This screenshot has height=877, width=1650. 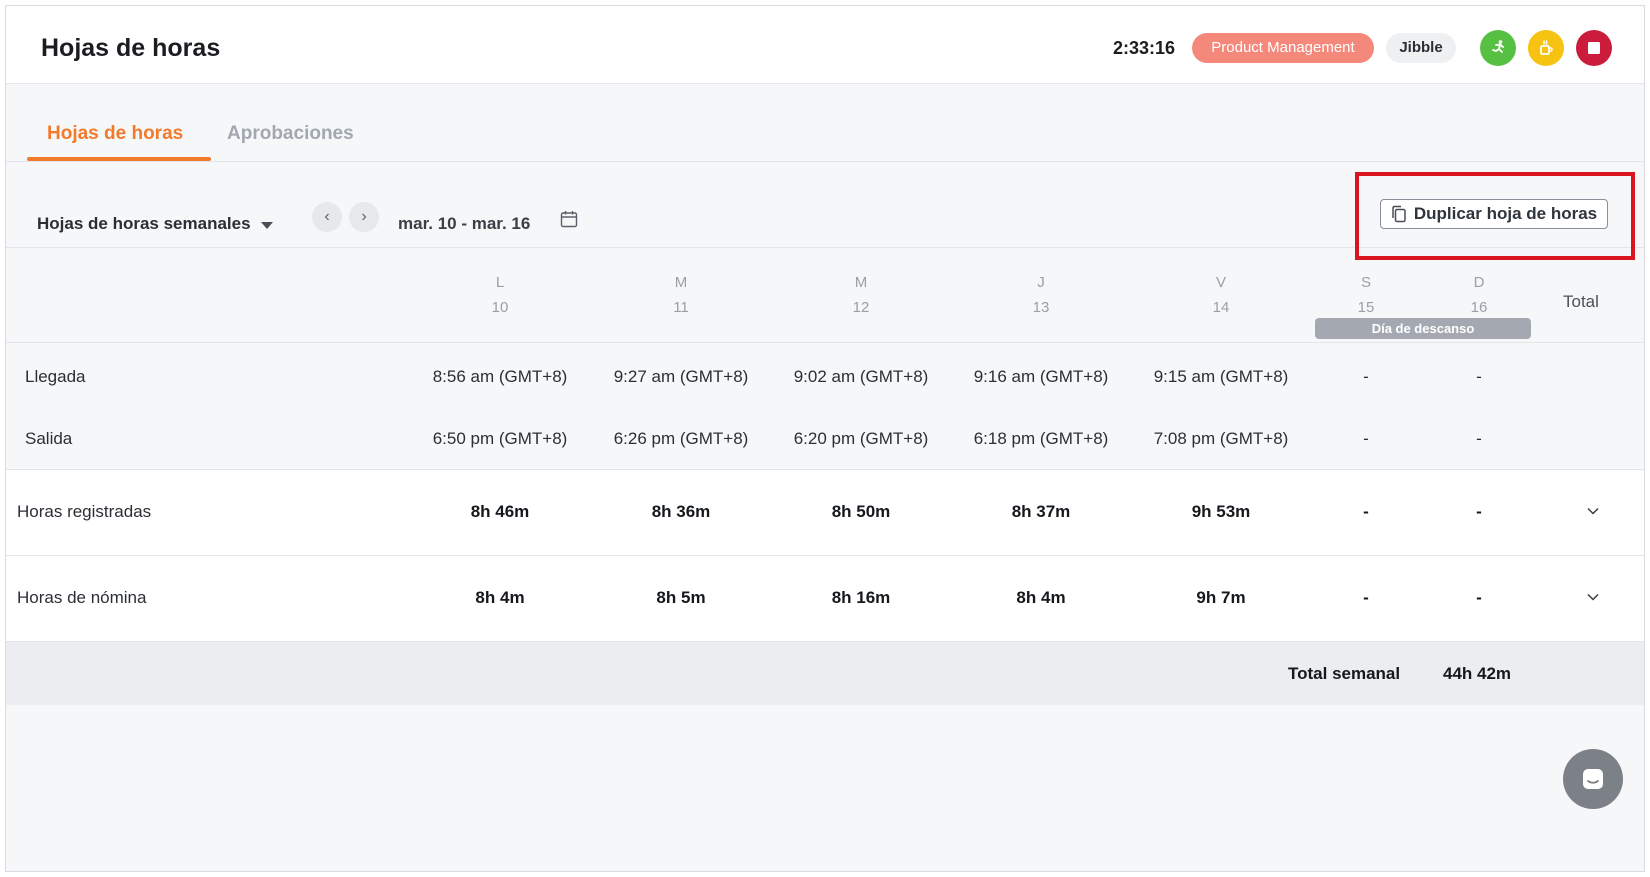 What do you see at coordinates (1221, 307) in the screenshot?
I see `day-number: 14` at bounding box center [1221, 307].